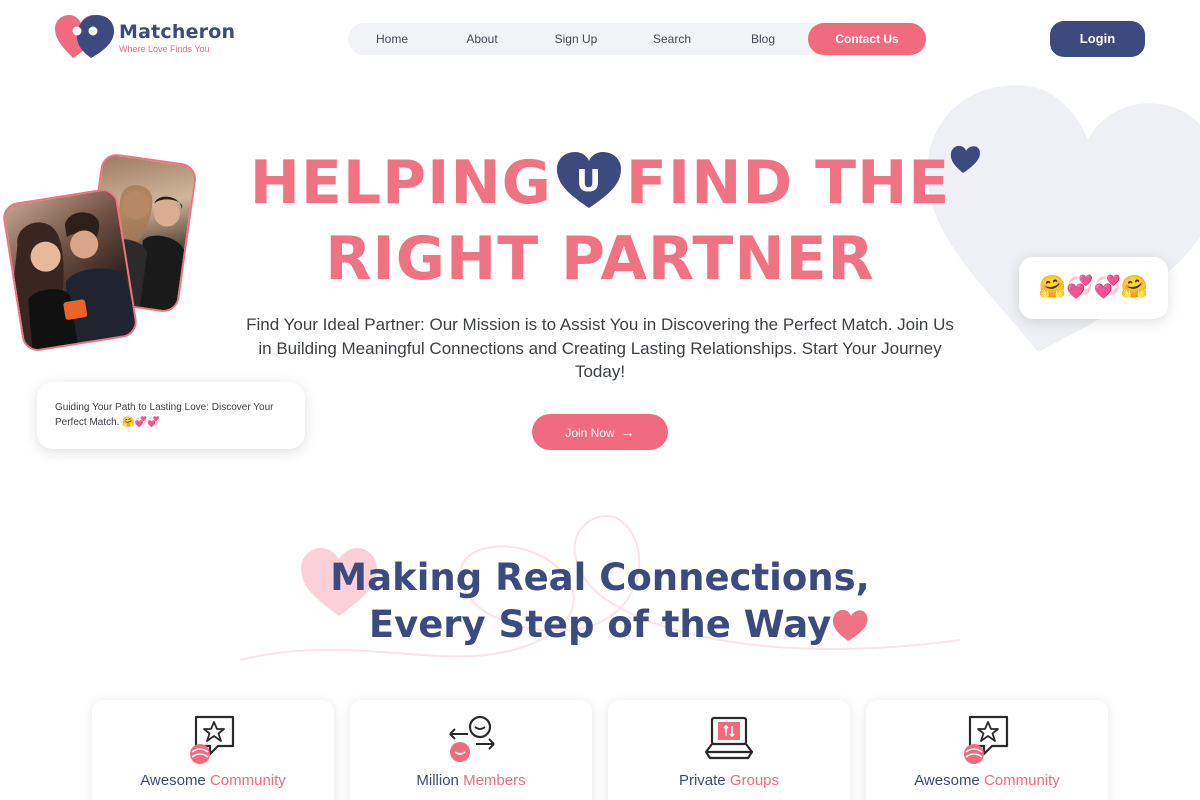 The width and height of the screenshot is (1200, 800). What do you see at coordinates (164, 48) in the screenshot?
I see `brand-tagline: Where Love Finds You` at bounding box center [164, 48].